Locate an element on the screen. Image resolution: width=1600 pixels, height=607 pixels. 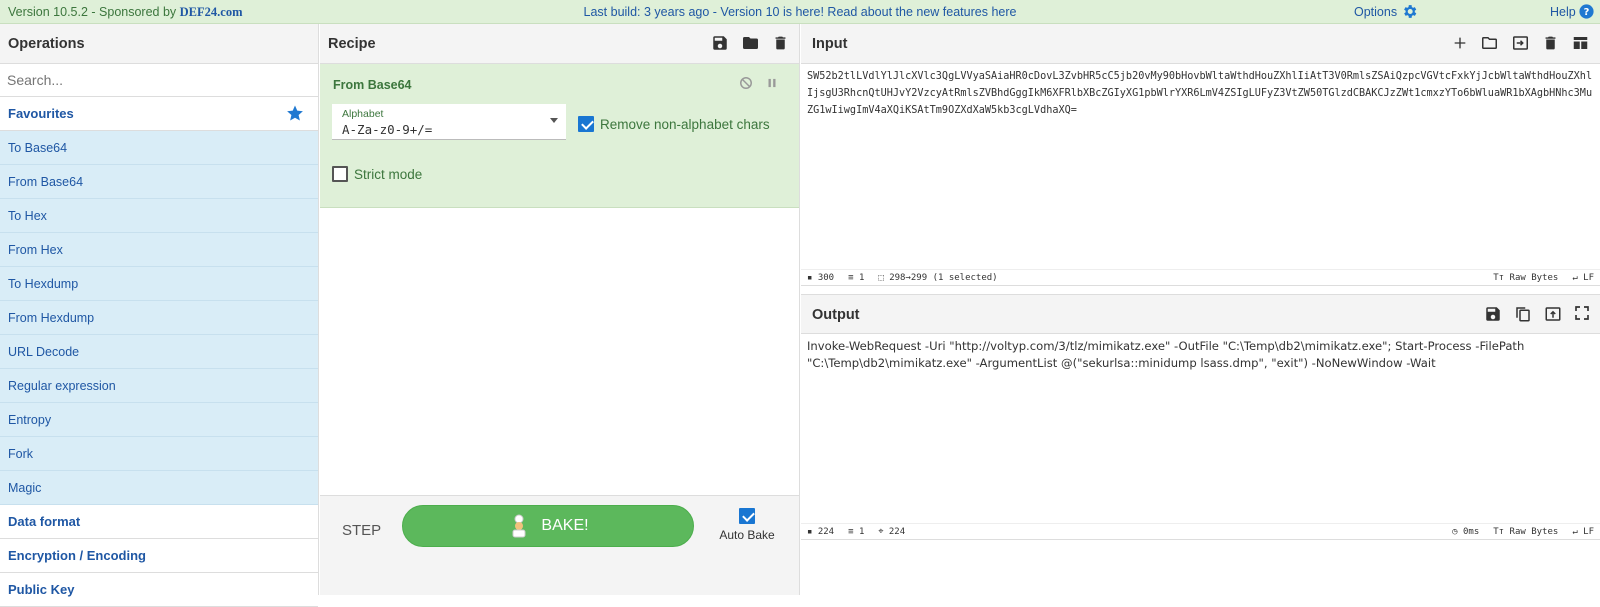
strict-mode-checkbox: Strict mode is located at coordinates (377, 174).